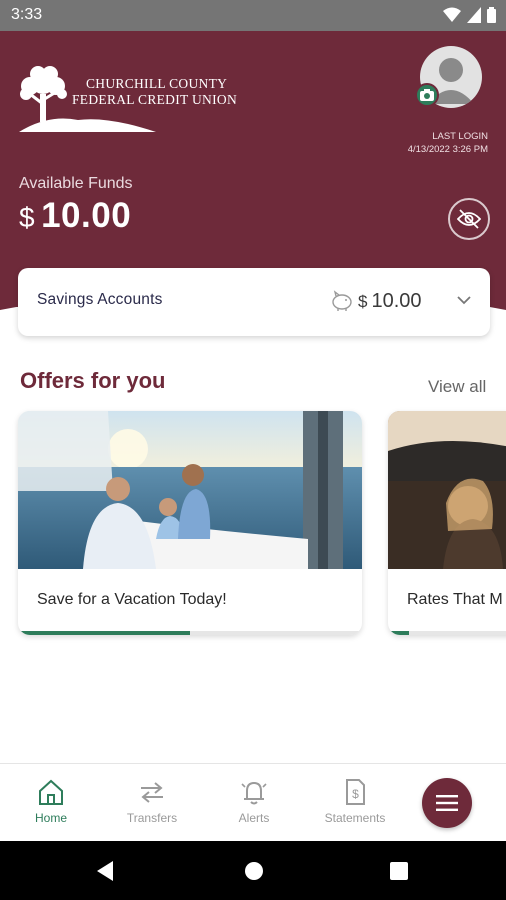  What do you see at coordinates (448, 143) in the screenshot?
I see `last-login: LAST LOGIN 4/13/2022 3:26 PM` at bounding box center [448, 143].